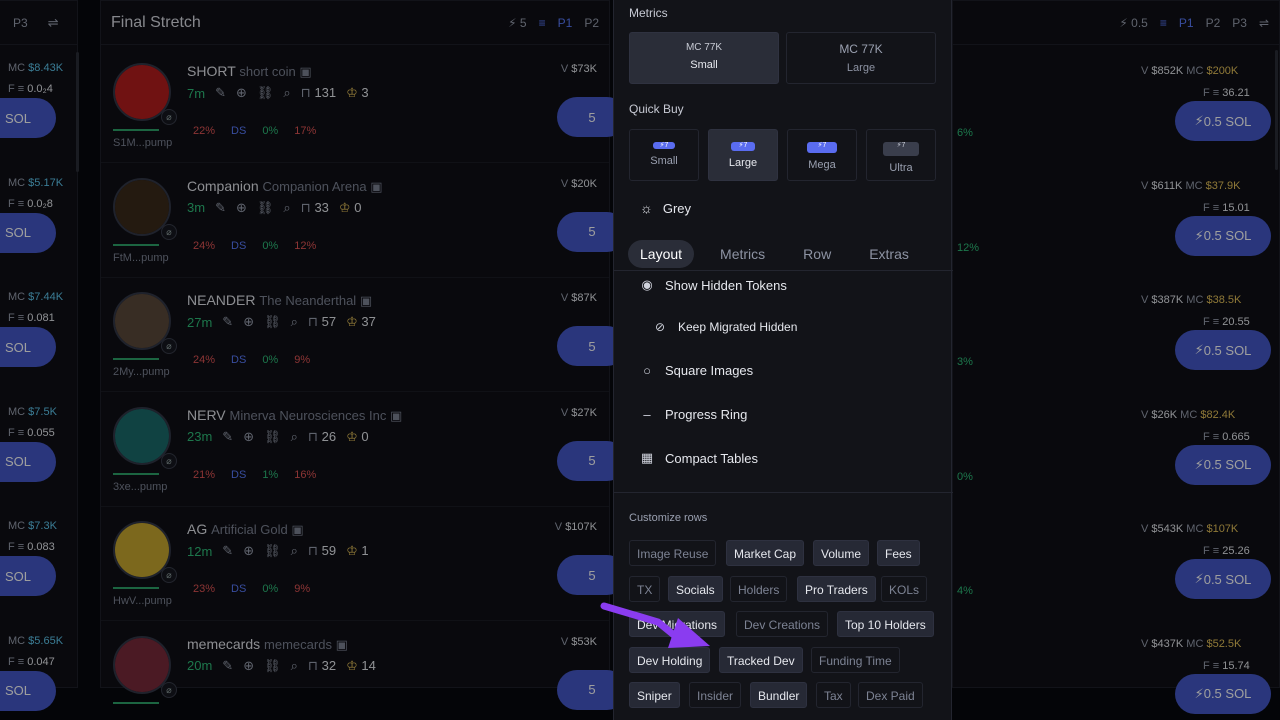 The image size is (1280, 720). Describe the element at coordinates (904, 589) in the screenshot. I see `row-chip: KOLs` at that location.